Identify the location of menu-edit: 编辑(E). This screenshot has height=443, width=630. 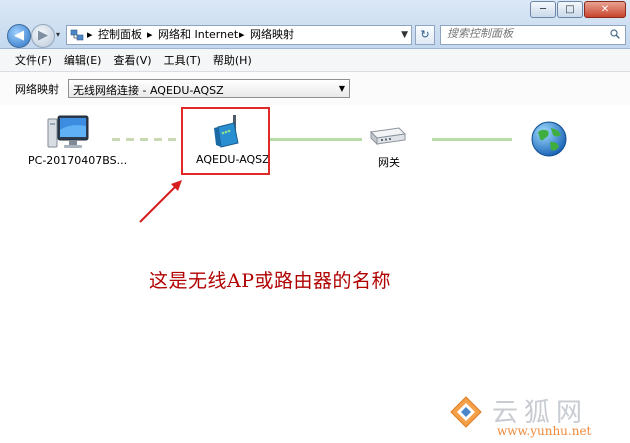
(83, 60).